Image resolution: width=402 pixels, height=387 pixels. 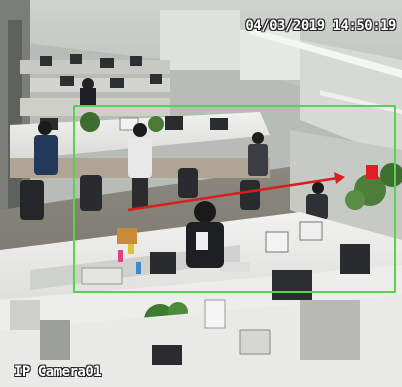 I want to click on timestamp-overlay: 04/03/2019 14:50:19, so click(x=320, y=26).